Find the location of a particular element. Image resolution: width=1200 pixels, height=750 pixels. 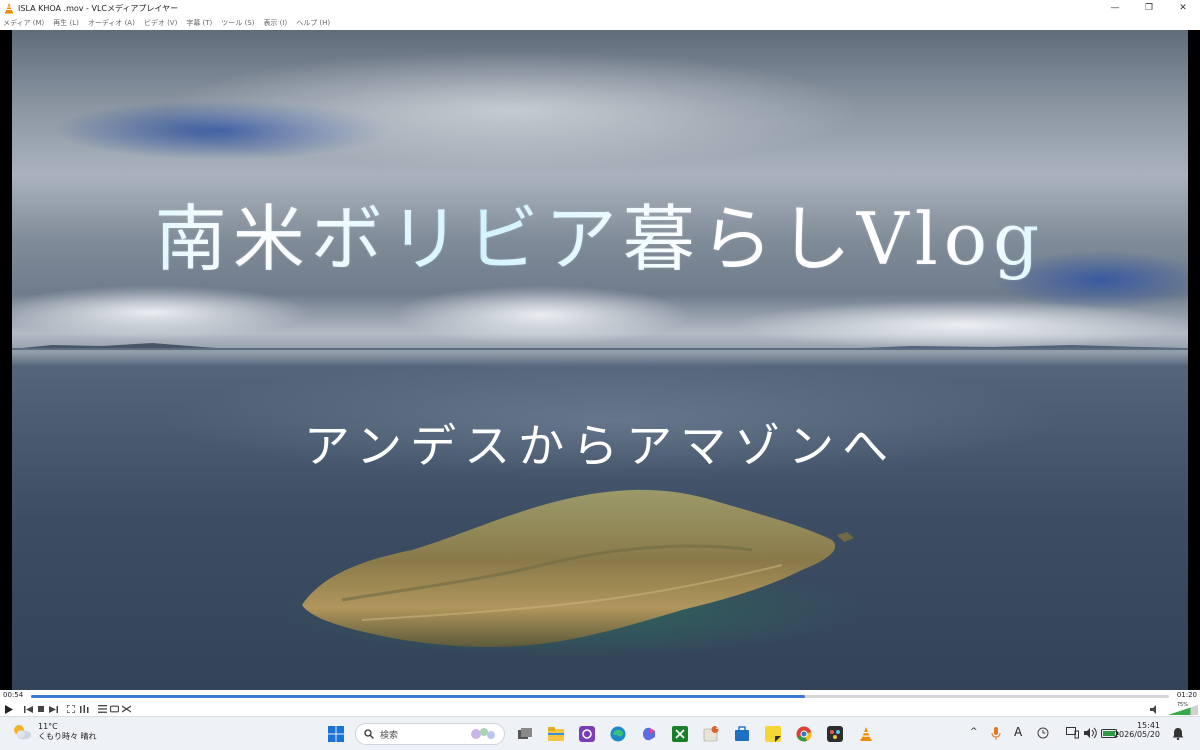

task-view-icon is located at coordinates (525, 733).